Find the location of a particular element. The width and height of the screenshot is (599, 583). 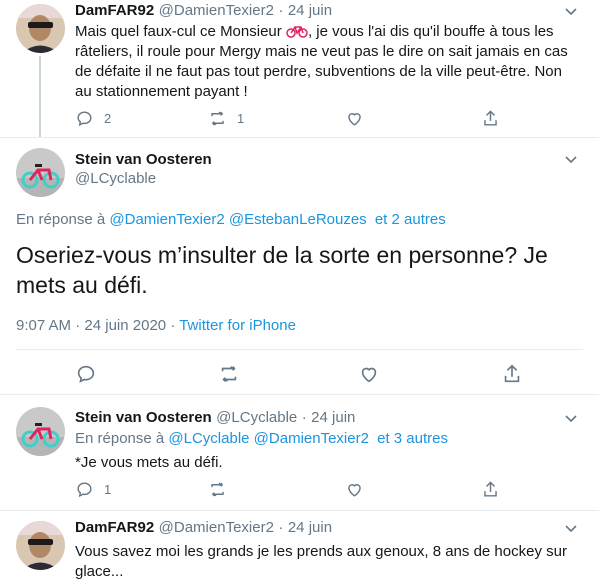

mention-link: @EstebanLeRouzes is located at coordinates (298, 219).